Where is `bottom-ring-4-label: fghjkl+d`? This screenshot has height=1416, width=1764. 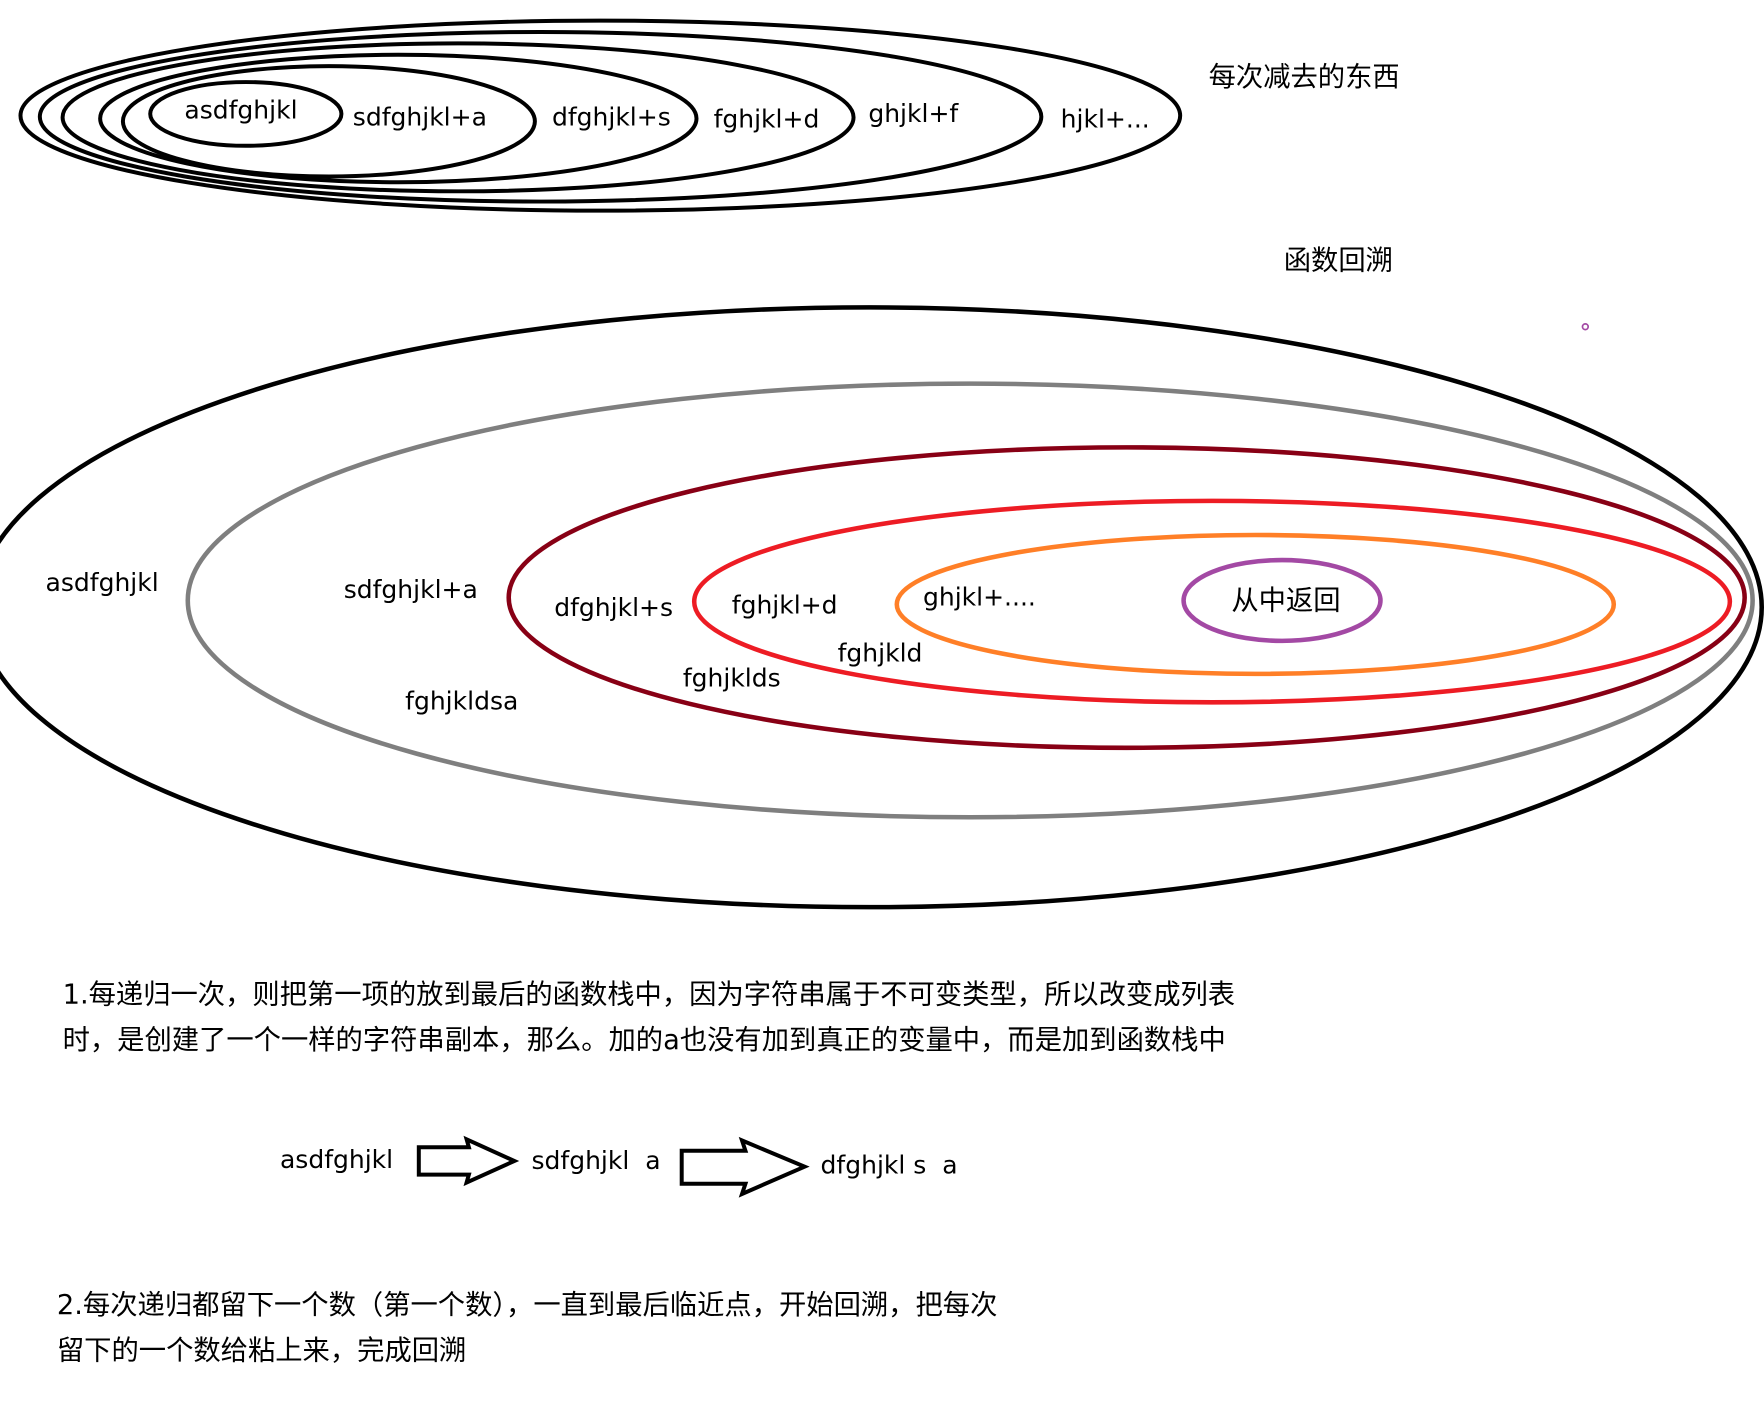
bottom-ring-4-label: fghjkl+d is located at coordinates (785, 605).